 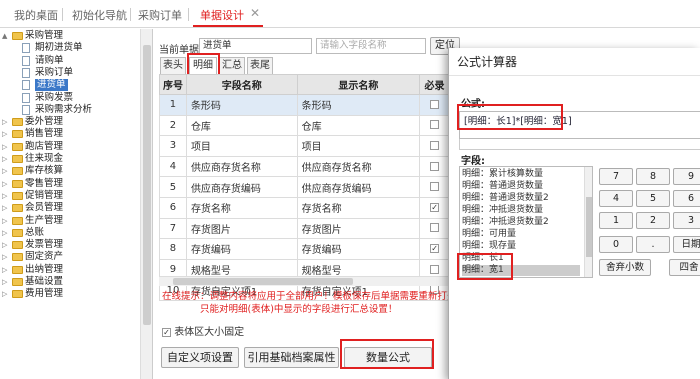 I want to click on fixed-size-checkbox: ✓, so click(x=166, y=332).